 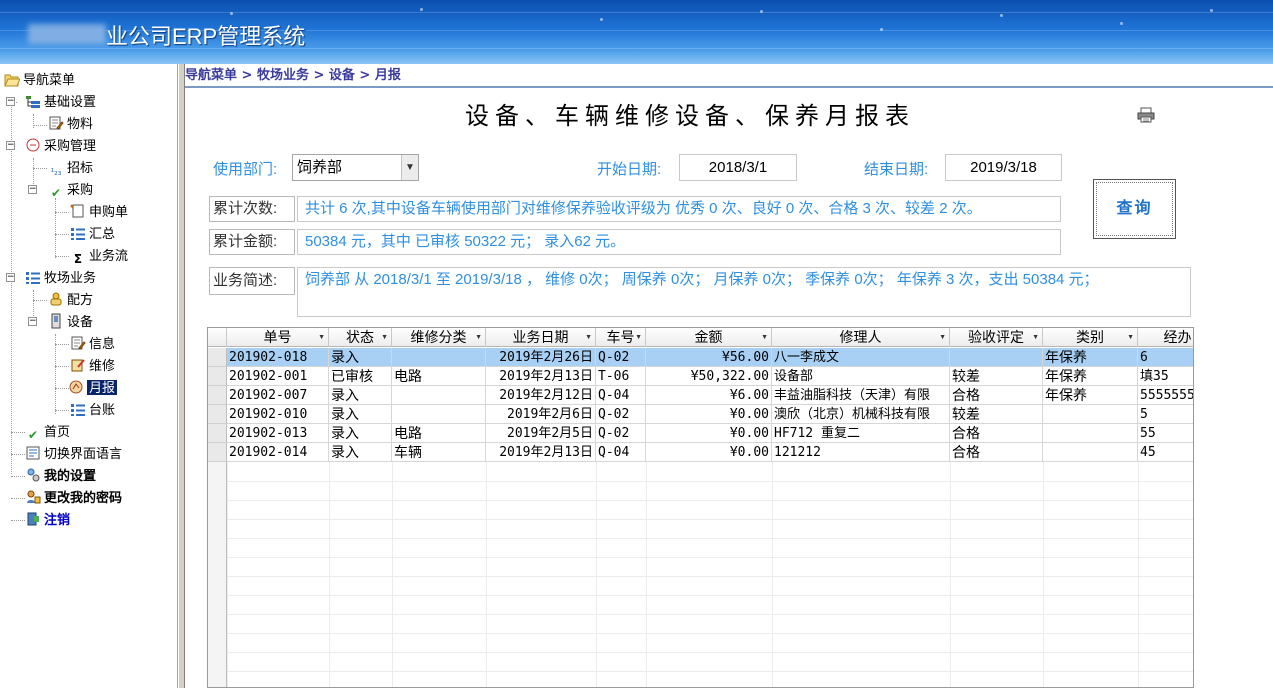 I want to click on cell-order-no: 201902-014, so click(x=278, y=452).